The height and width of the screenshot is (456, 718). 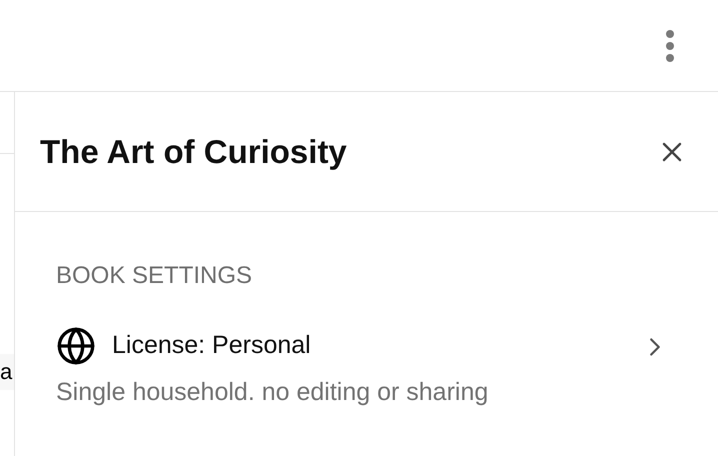 I want to click on panel-title: The Art of Curiosity, so click(x=193, y=152).